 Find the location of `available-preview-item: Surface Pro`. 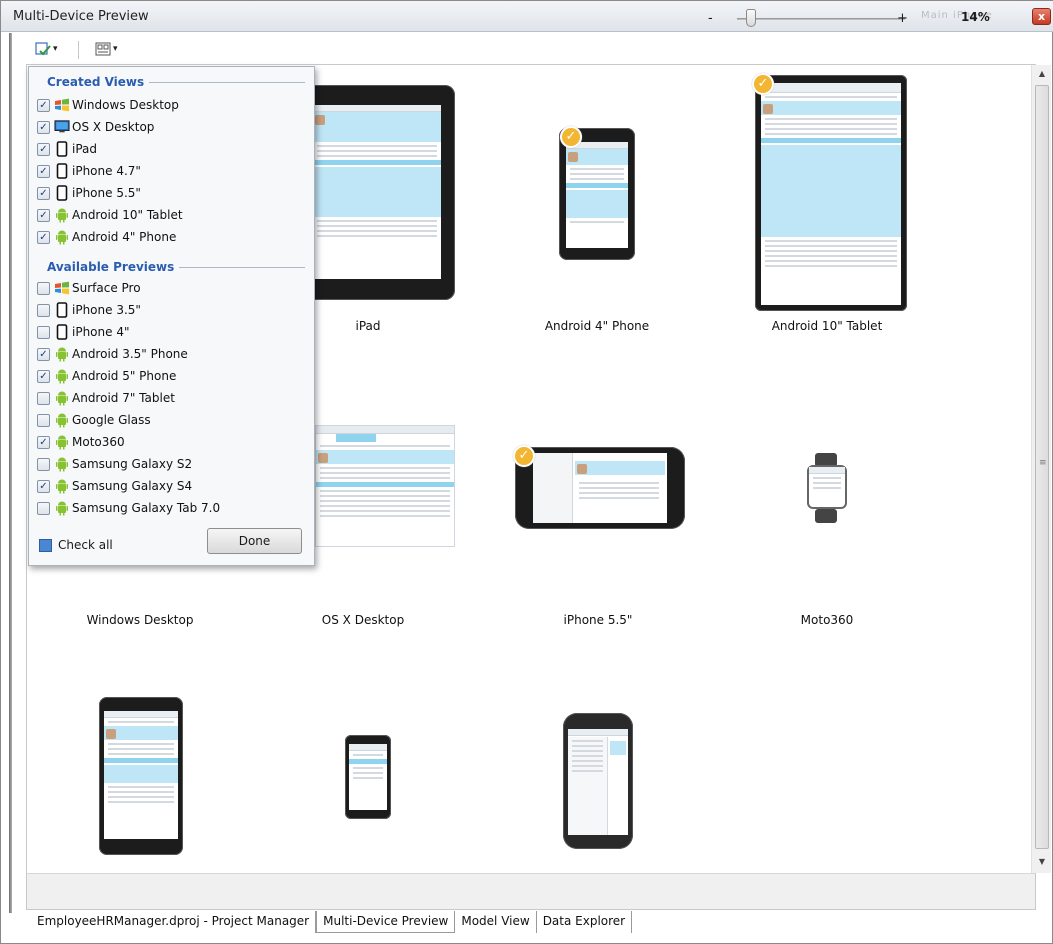

available-preview-item: Surface Pro is located at coordinates (89, 288).